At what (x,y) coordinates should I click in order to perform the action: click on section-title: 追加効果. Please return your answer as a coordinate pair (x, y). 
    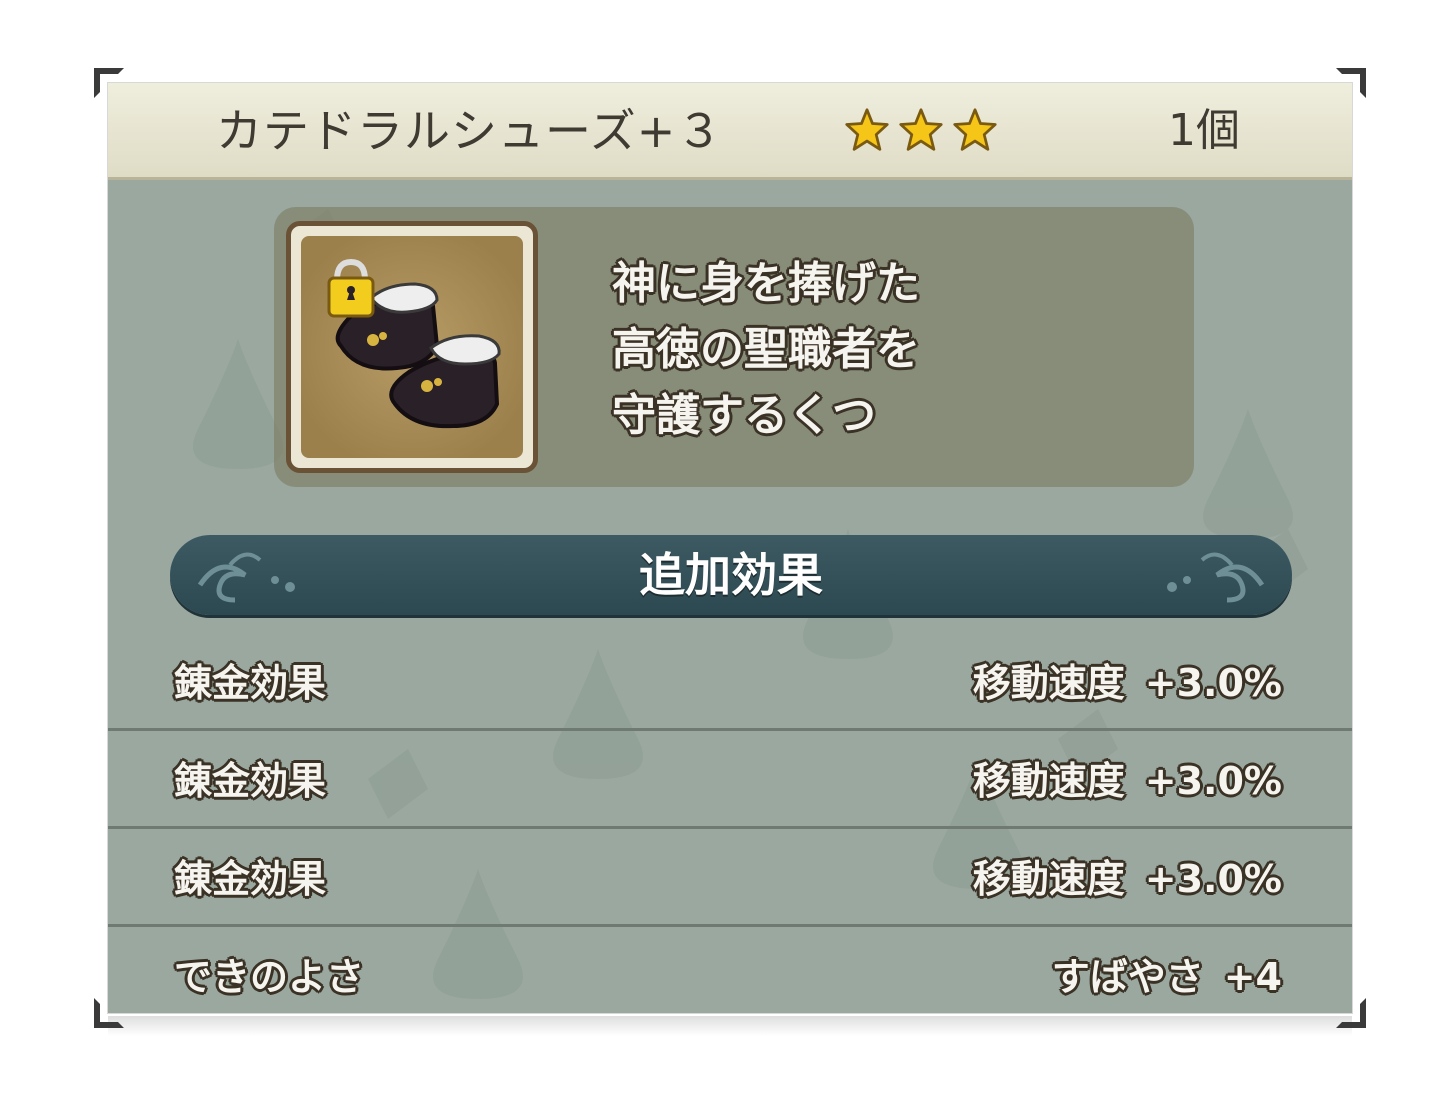
    Looking at the image, I should click on (731, 575).